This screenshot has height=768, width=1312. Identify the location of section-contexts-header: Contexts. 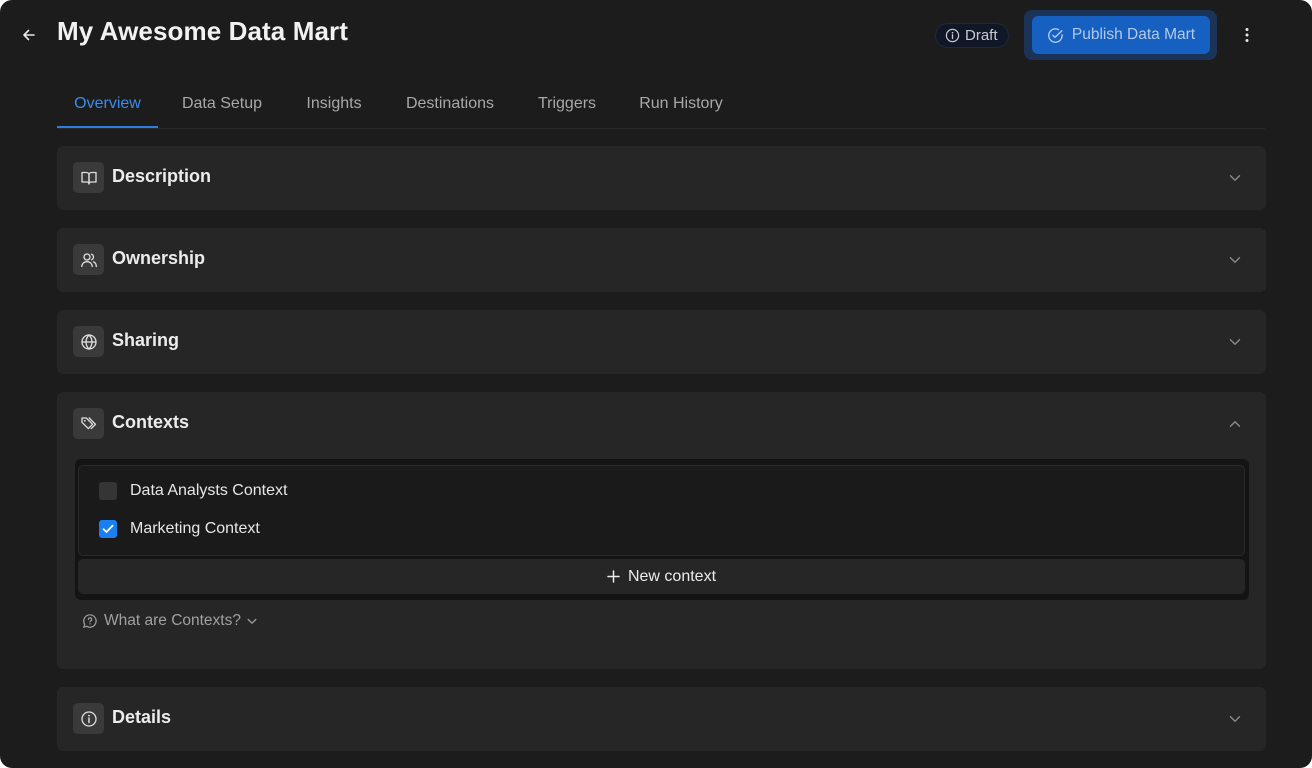
(661, 424).